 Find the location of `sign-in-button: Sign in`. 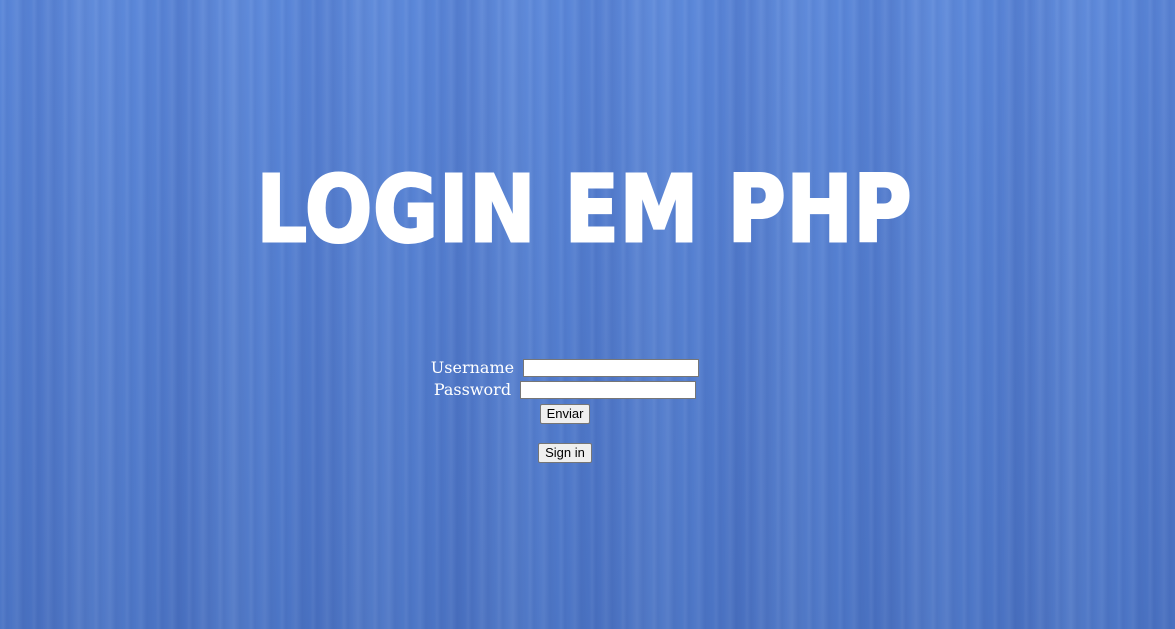

sign-in-button: Sign in is located at coordinates (565, 452).